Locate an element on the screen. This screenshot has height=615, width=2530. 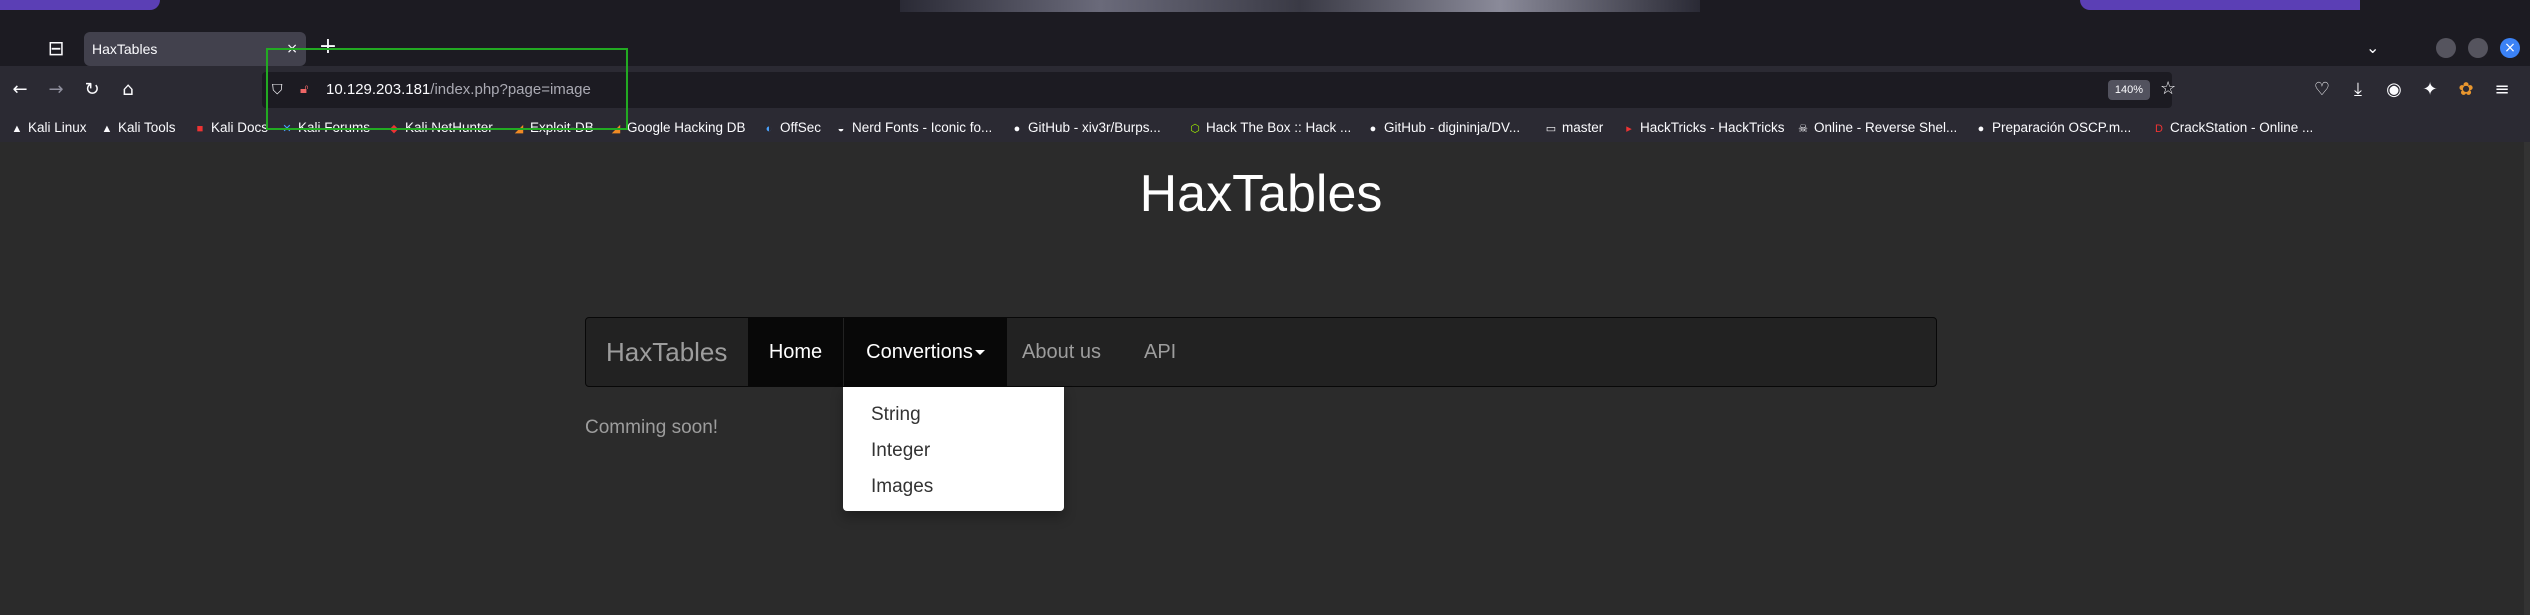
reload-icon: ↻ is located at coordinates (92, 90).